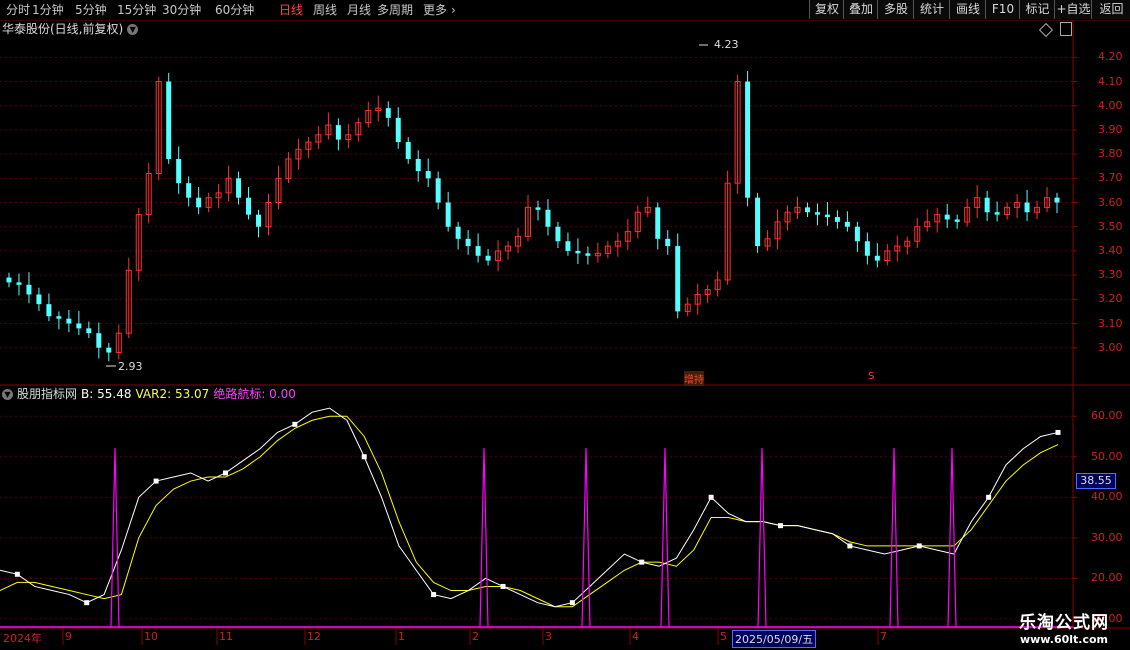  I want to click on toolbar-button-8: 返回, so click(1110, 9).